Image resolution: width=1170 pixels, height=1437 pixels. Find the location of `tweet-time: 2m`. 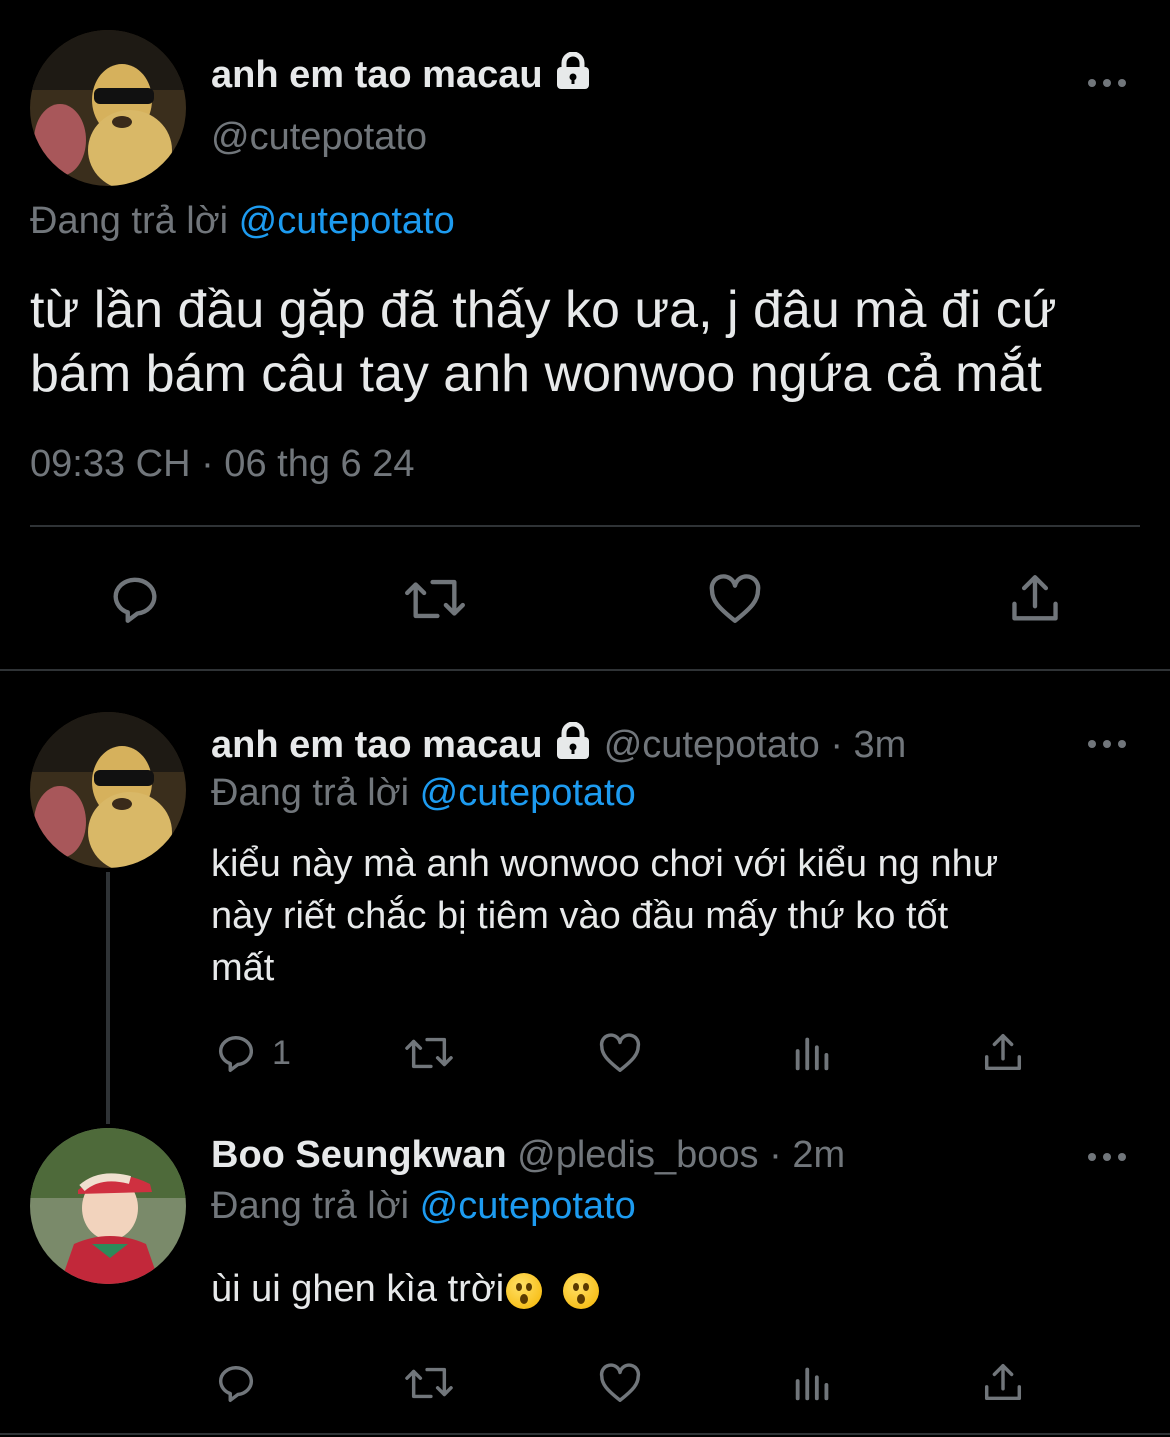

tweet-time: 2m is located at coordinates (818, 1155).